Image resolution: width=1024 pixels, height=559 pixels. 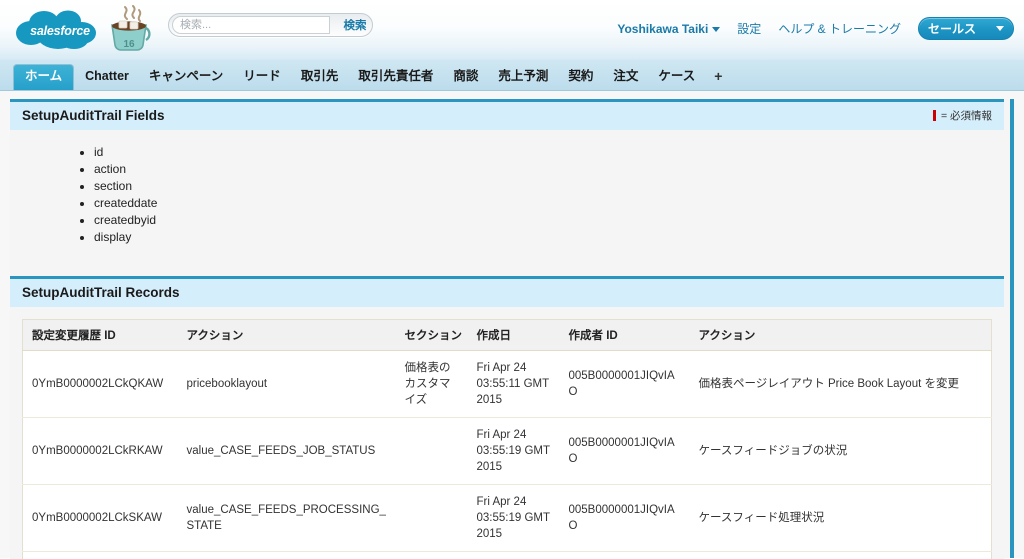 What do you see at coordinates (543, 203) in the screenshot?
I see `list-item: createddate` at bounding box center [543, 203].